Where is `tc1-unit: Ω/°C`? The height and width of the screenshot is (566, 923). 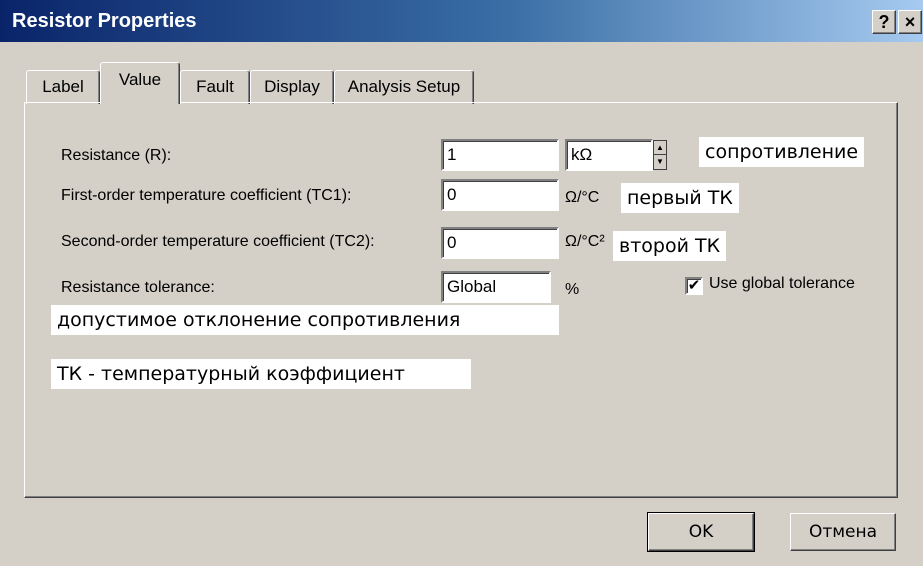 tc1-unit: Ω/°C is located at coordinates (582, 197).